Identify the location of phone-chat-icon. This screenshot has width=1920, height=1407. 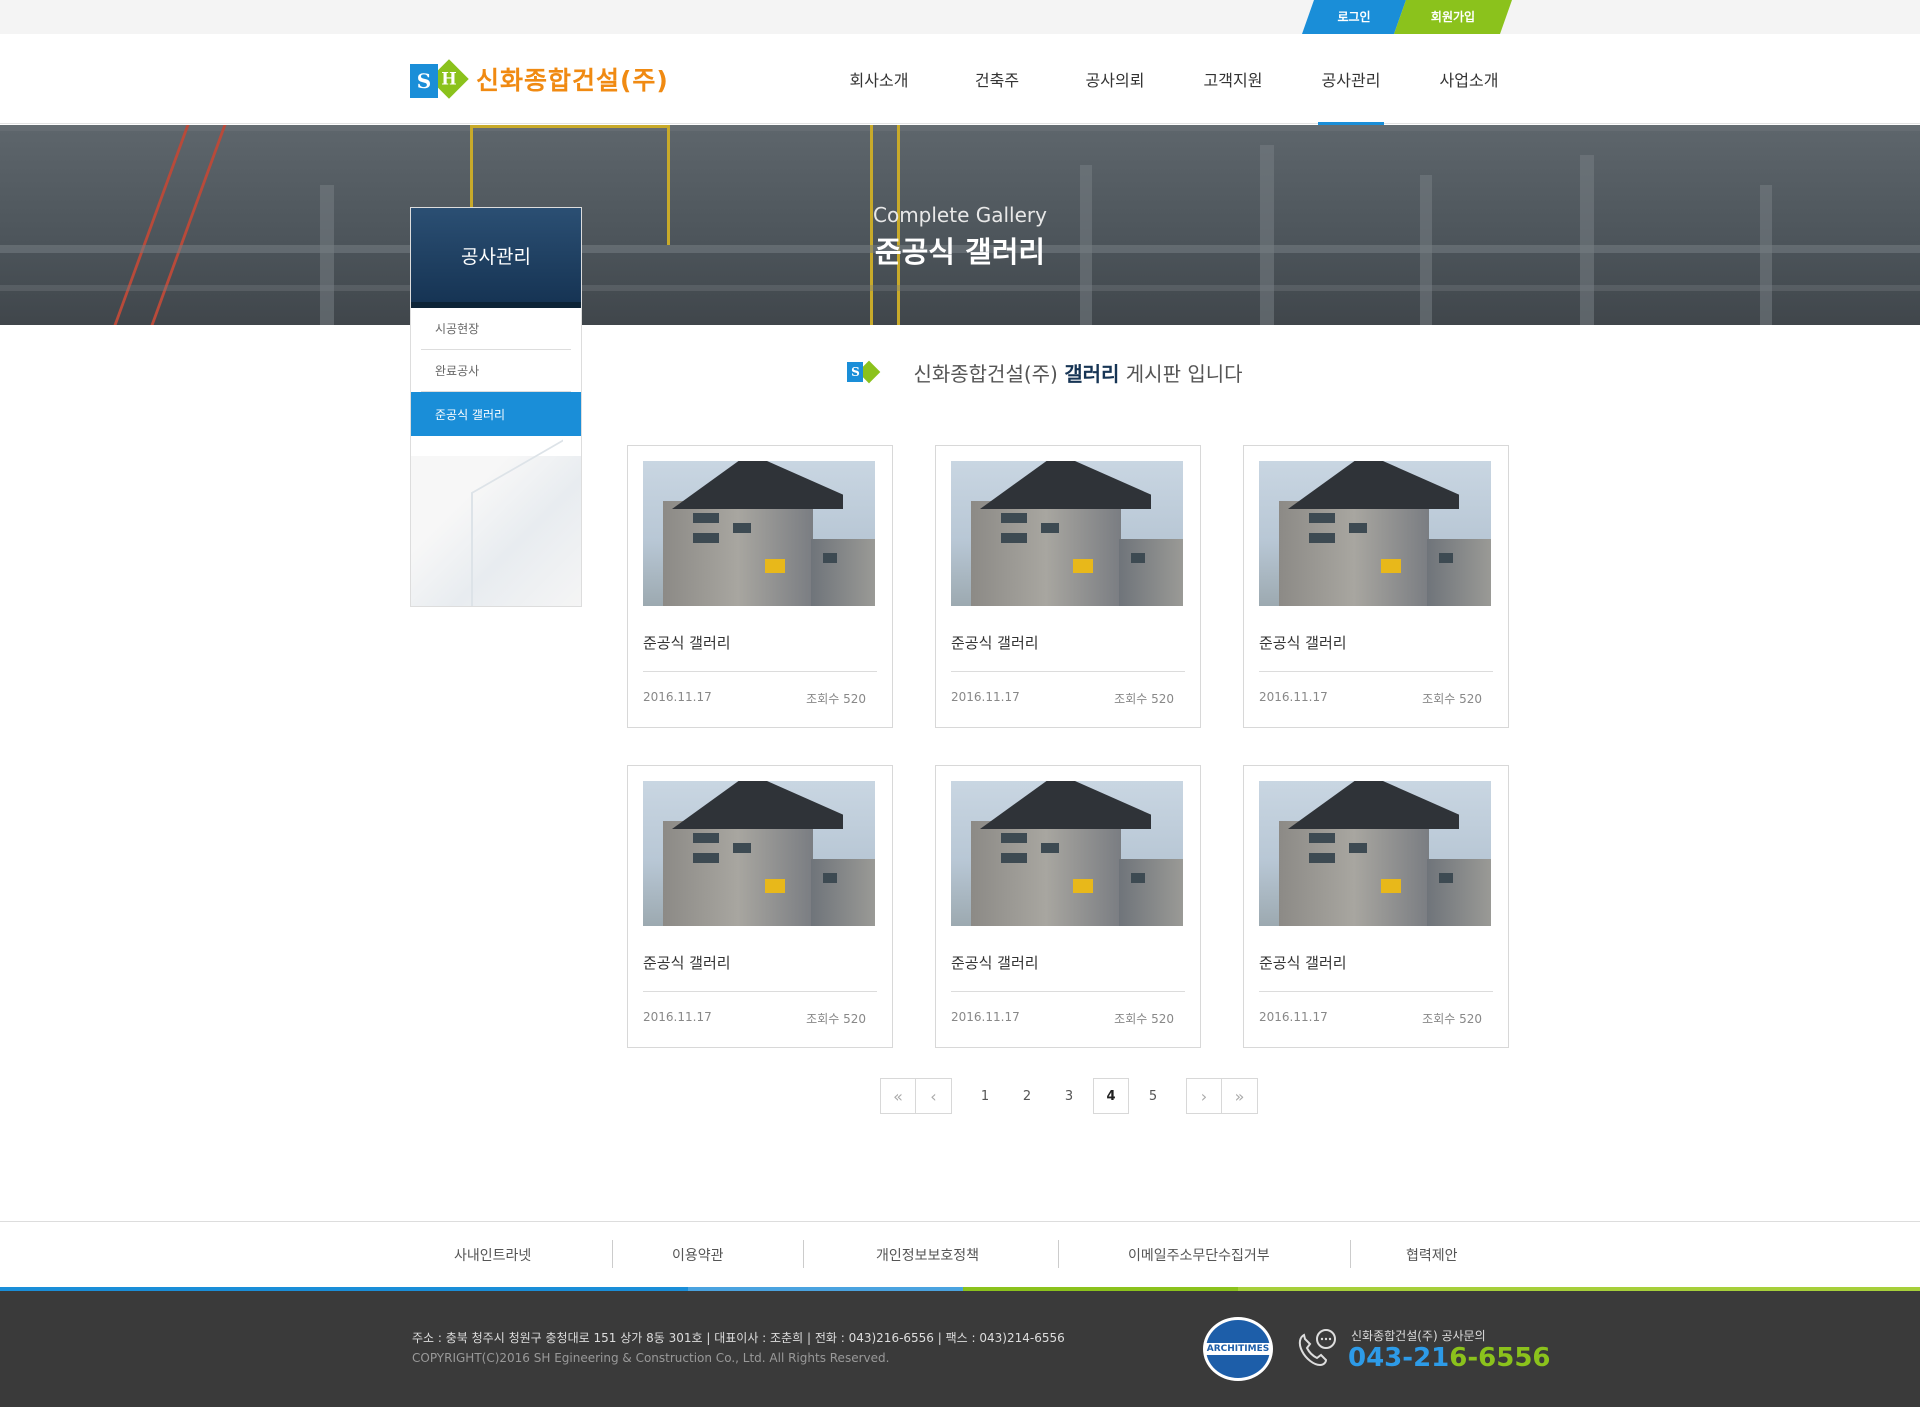
(1317, 1348).